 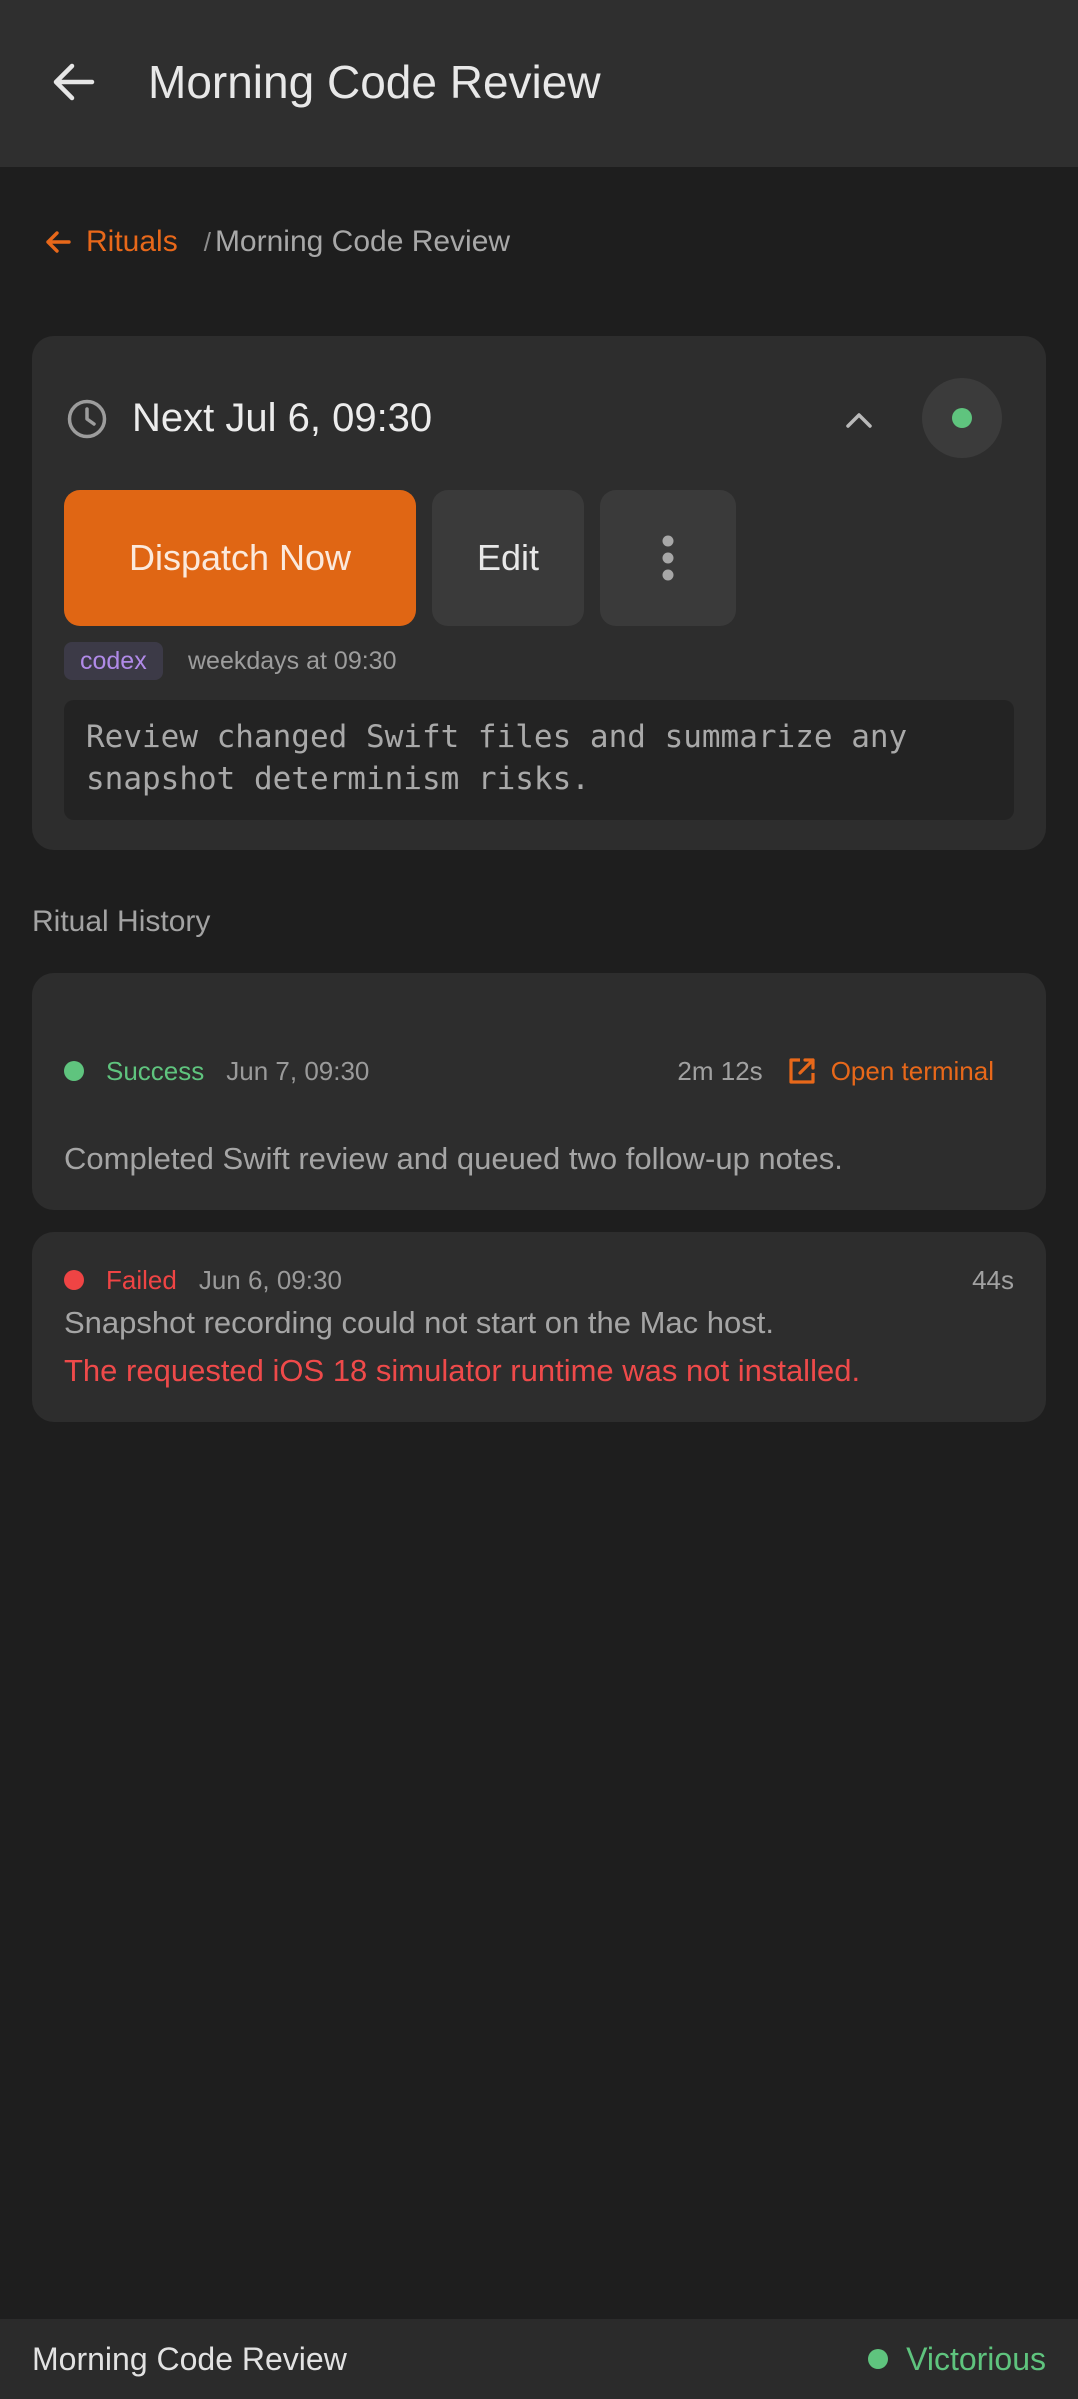 I want to click on next-run-label: Next Jul 6, 09:30, so click(x=282, y=418).